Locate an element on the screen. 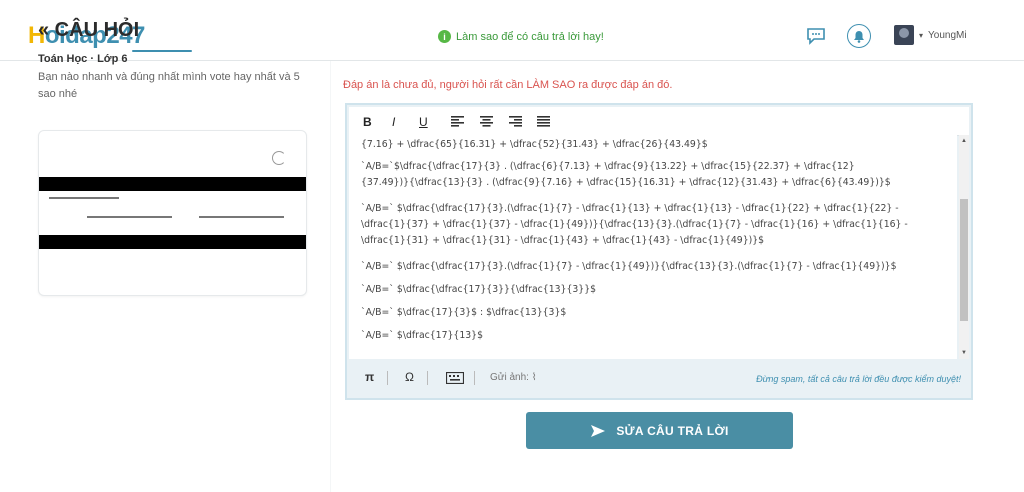 The image size is (1024, 492). scrollbar-thumb is located at coordinates (964, 260).